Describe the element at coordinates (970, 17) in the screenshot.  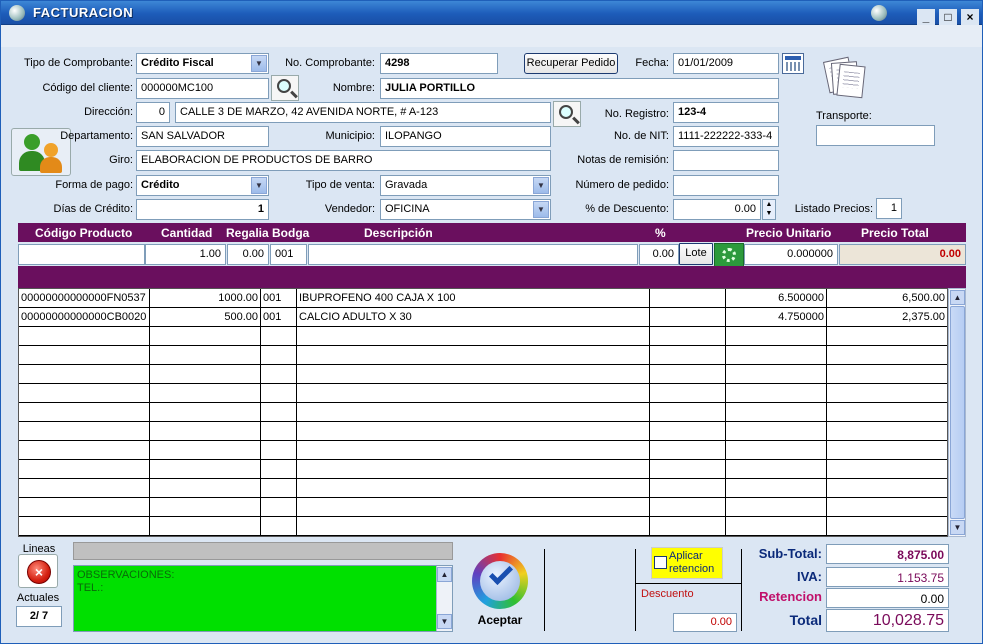
I see `close-button: ×` at that location.